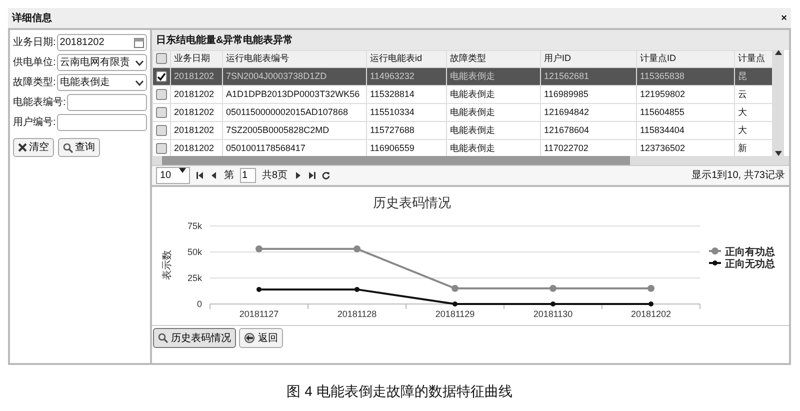  I want to click on field-label: 电能表编号:, so click(39, 103).